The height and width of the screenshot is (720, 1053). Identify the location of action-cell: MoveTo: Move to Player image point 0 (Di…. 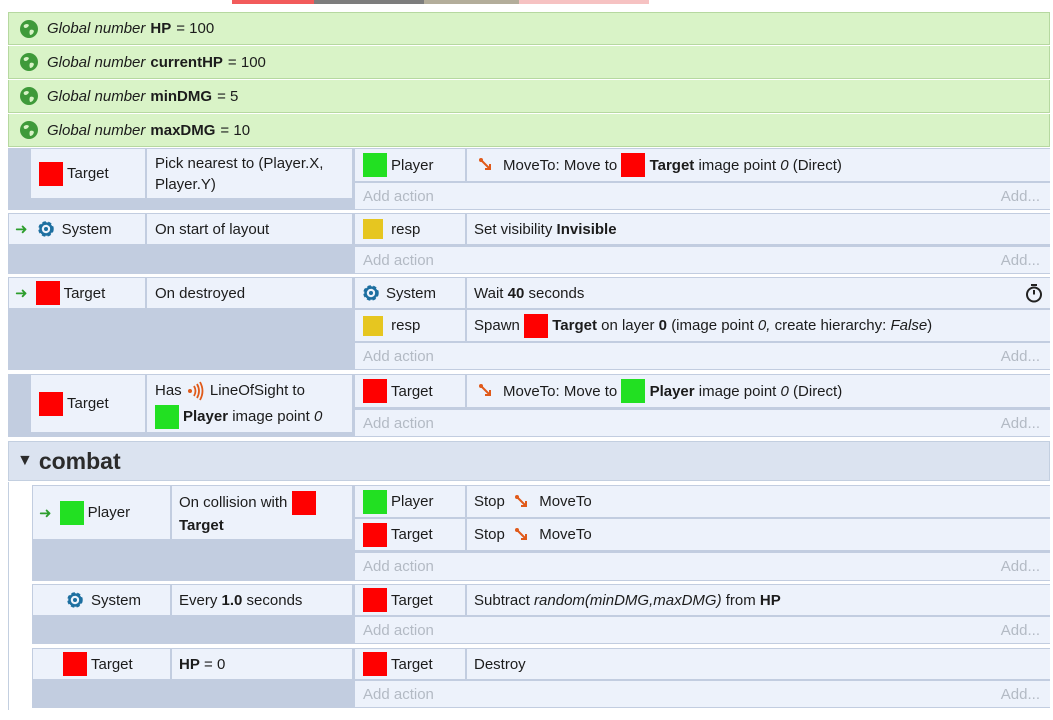
(758, 391).